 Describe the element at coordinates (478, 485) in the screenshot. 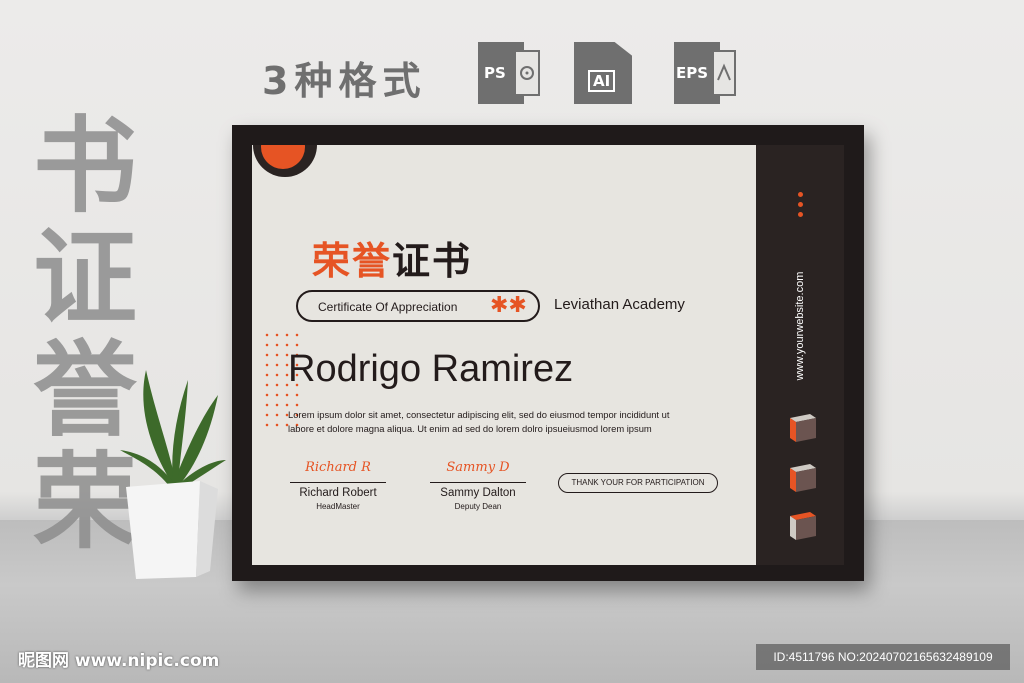

I see `signature-block: Sammy D Sammy Dalton Deputy Dean` at that location.